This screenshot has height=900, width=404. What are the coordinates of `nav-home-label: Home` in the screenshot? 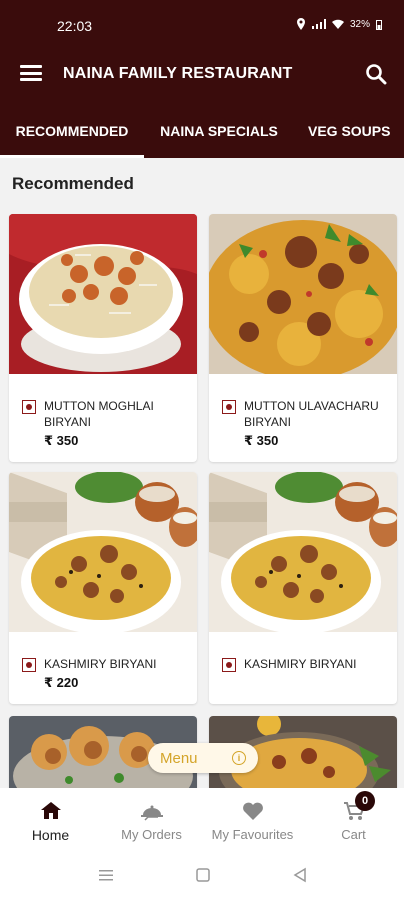 It's located at (50, 835).